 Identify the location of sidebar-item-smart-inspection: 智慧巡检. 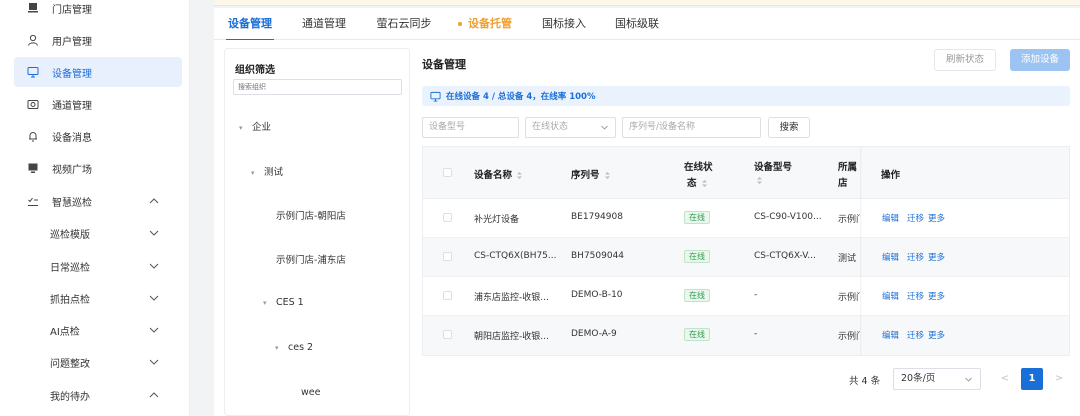
(98, 201).